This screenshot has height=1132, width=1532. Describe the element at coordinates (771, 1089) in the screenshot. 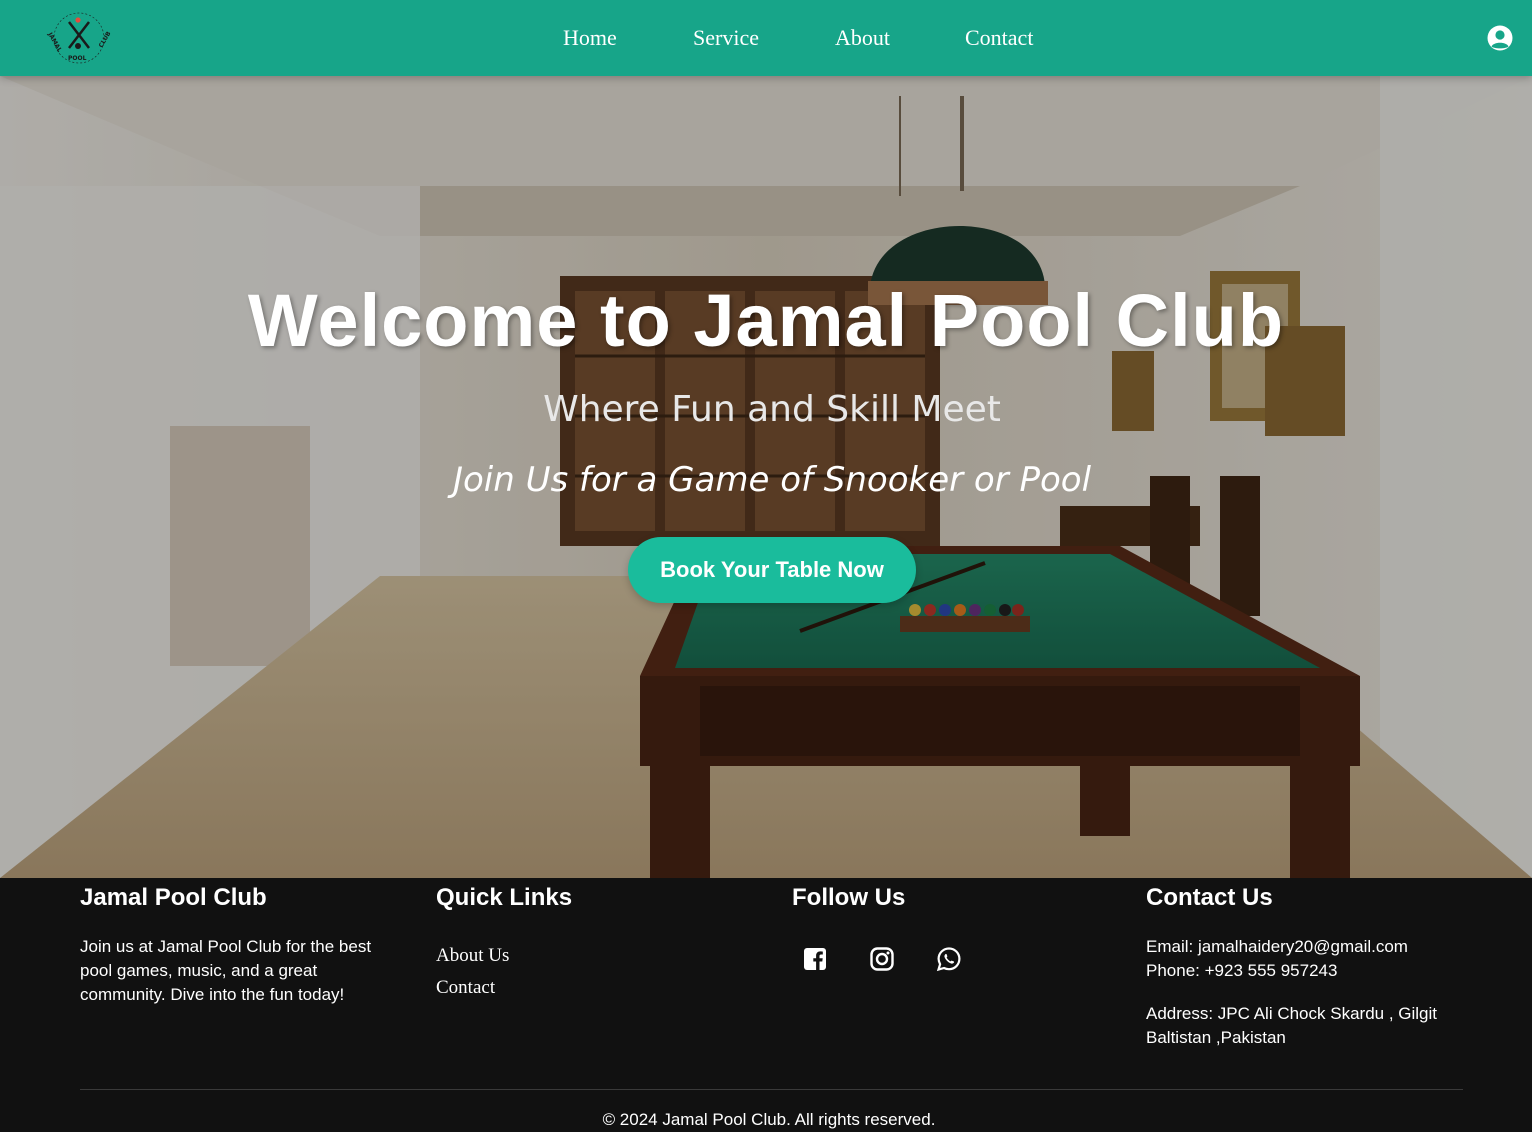

I see `footer-divider` at that location.